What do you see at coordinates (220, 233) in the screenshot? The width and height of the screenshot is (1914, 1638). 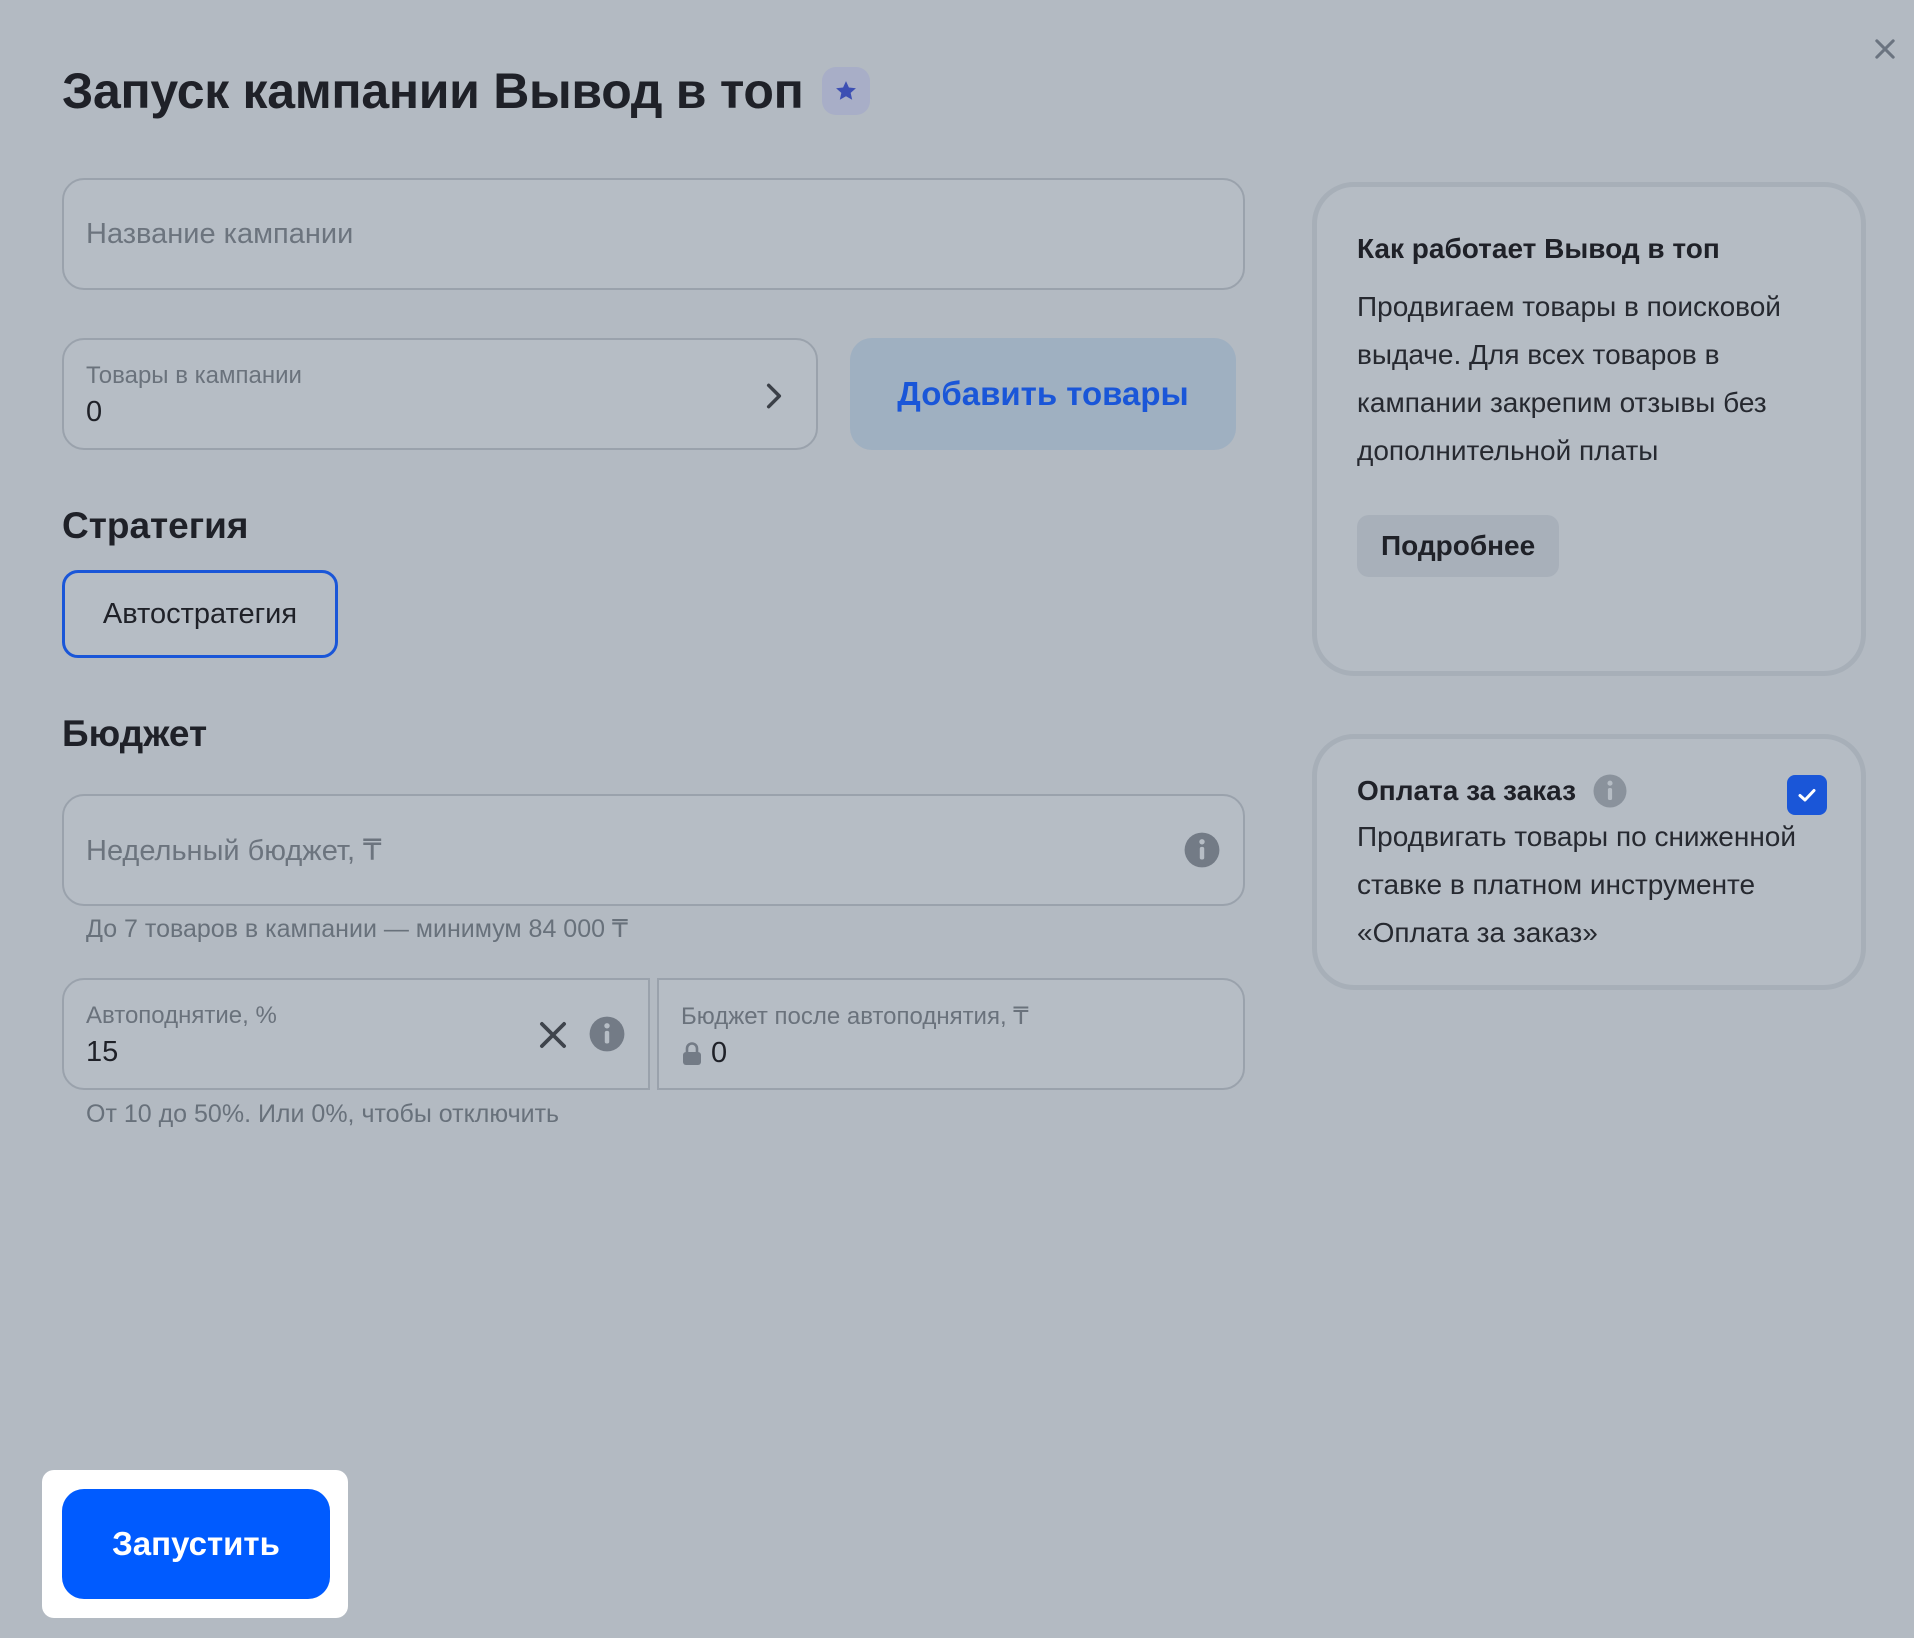 I see `campaign-name-placeholder: Название кампании` at bounding box center [220, 233].